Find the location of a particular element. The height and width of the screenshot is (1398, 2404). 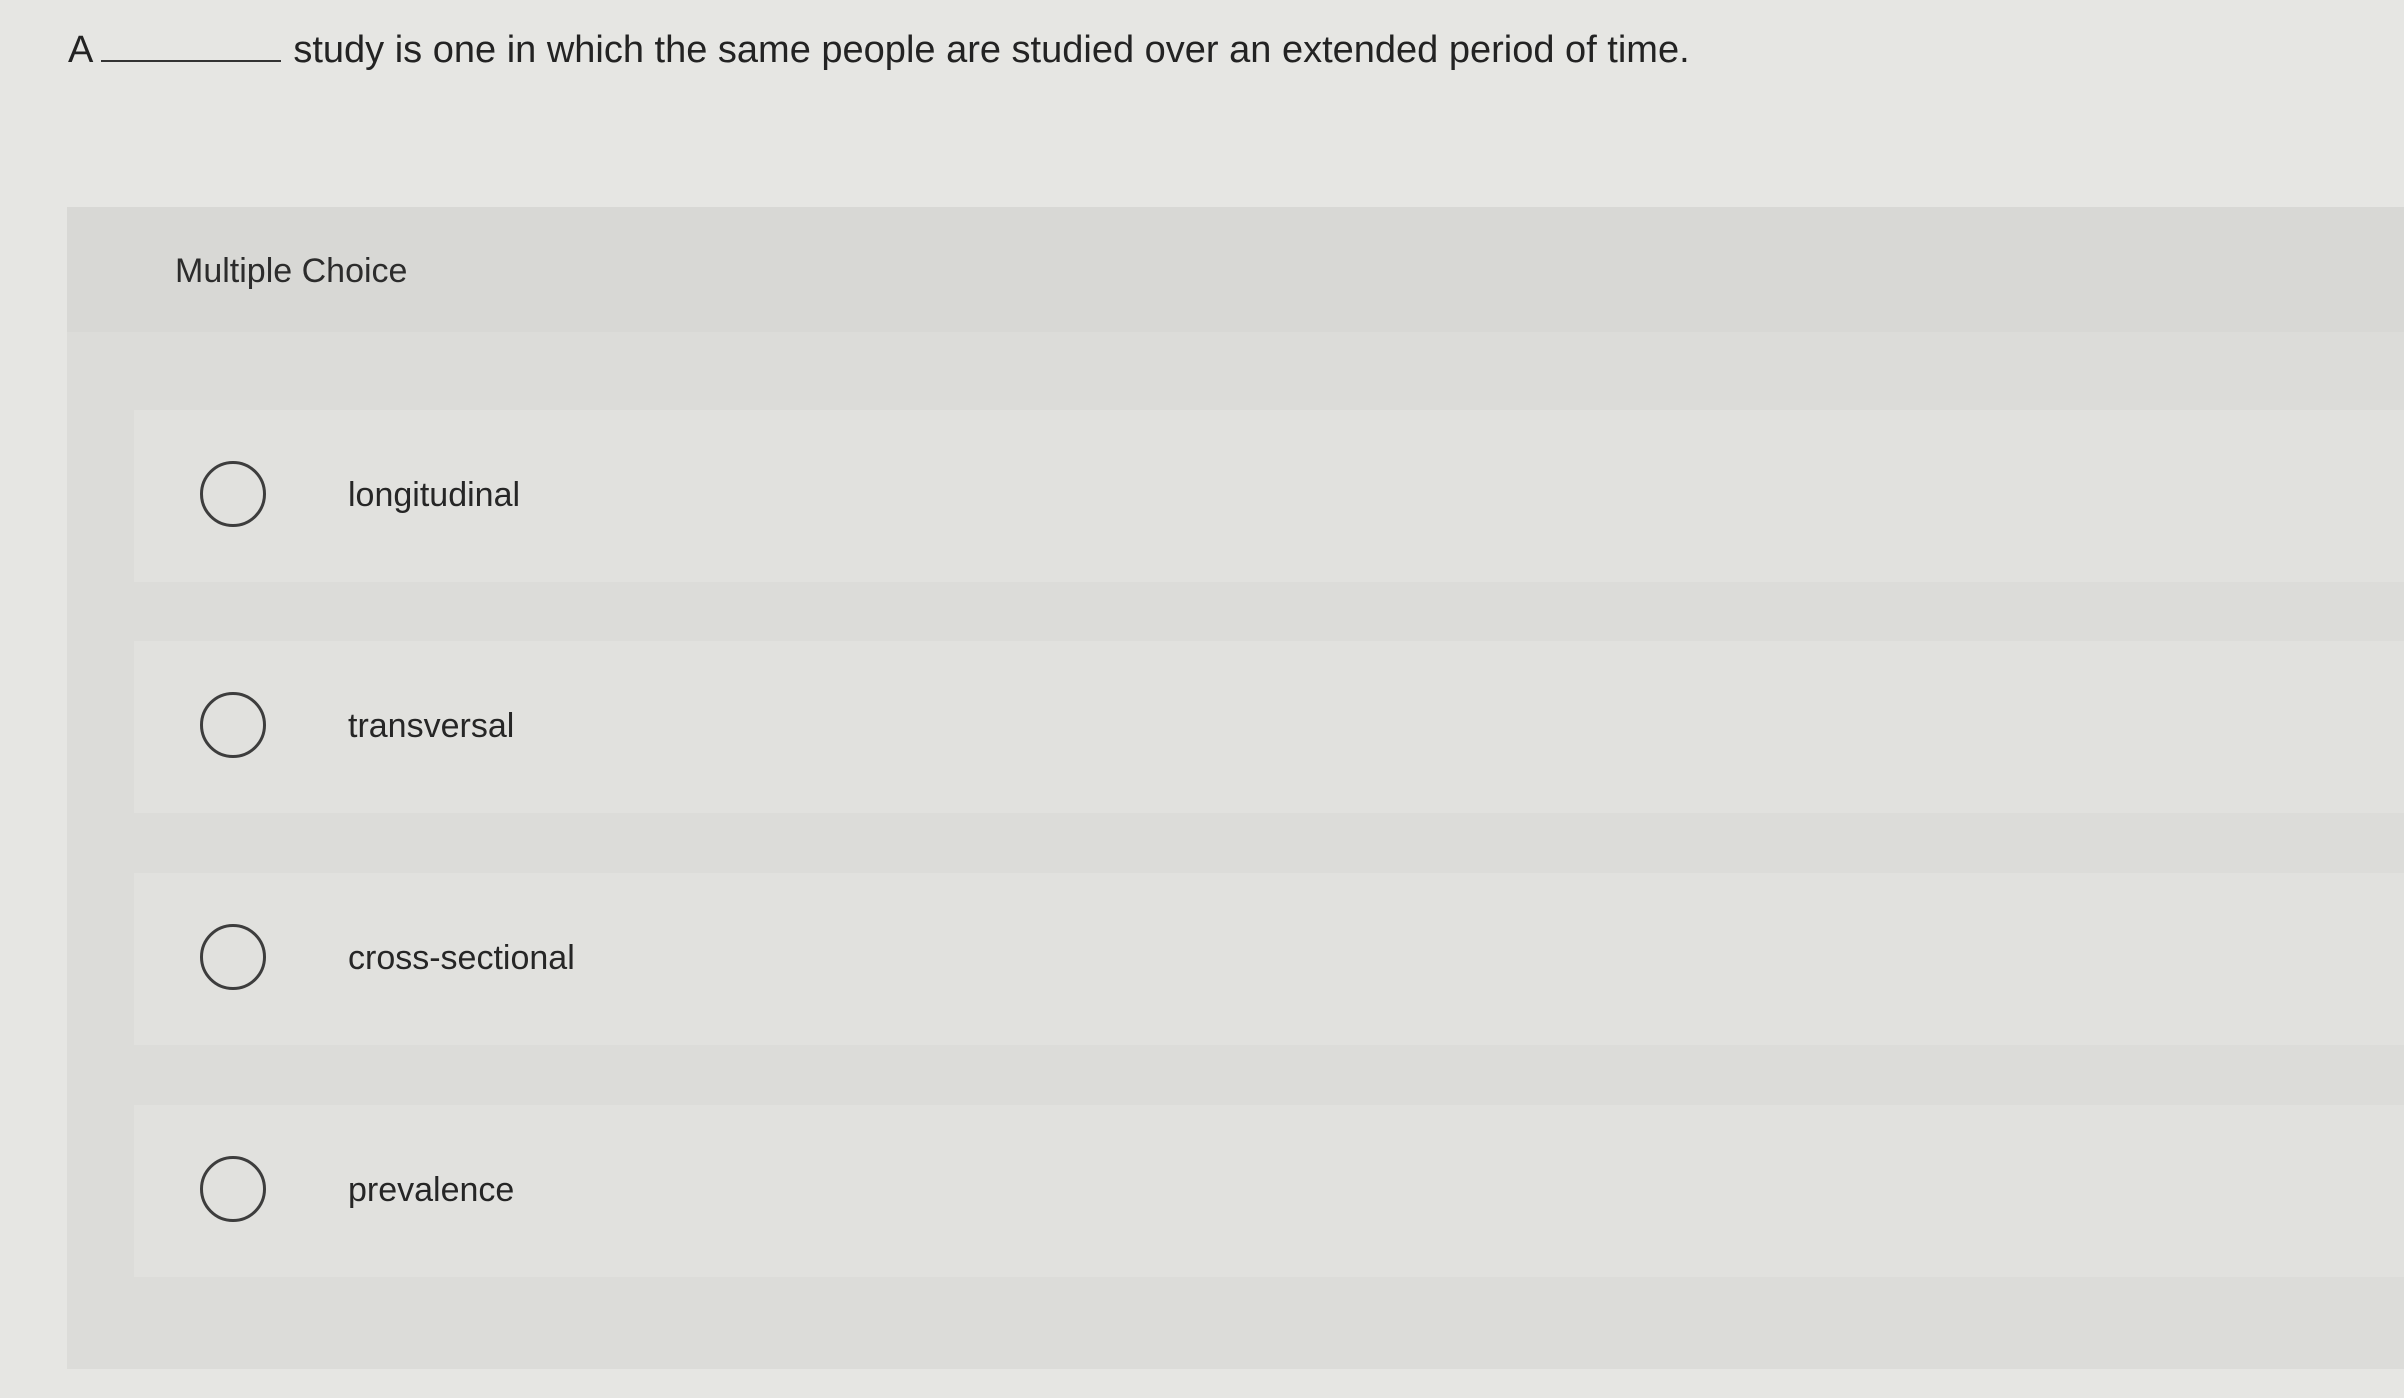

option-transversal: transversal is located at coordinates (1269, 727).